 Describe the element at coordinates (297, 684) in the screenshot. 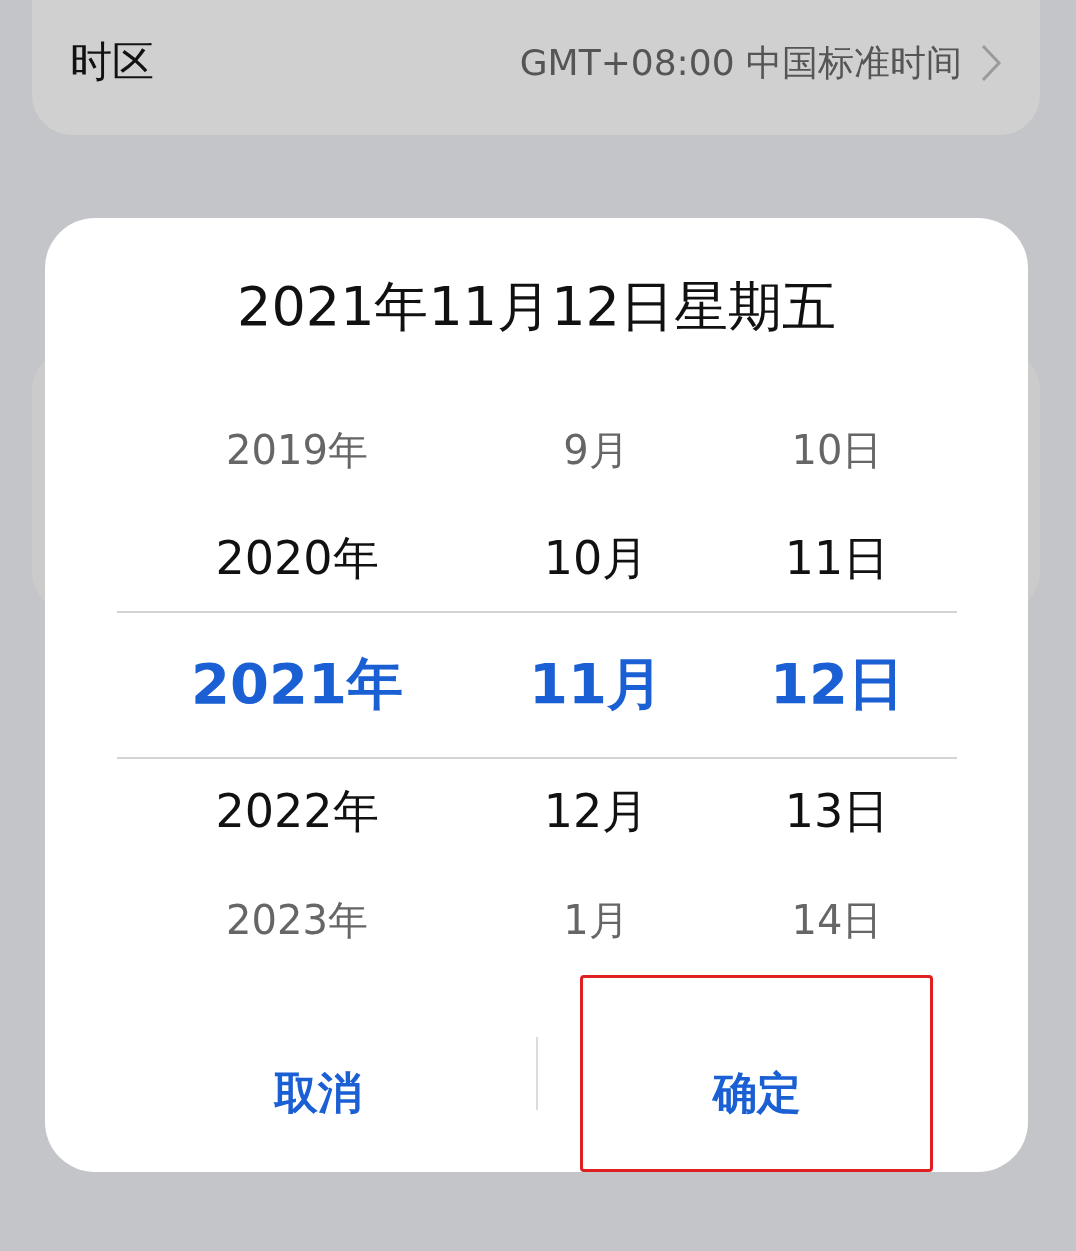

I see `picker-item: 2021年` at that location.